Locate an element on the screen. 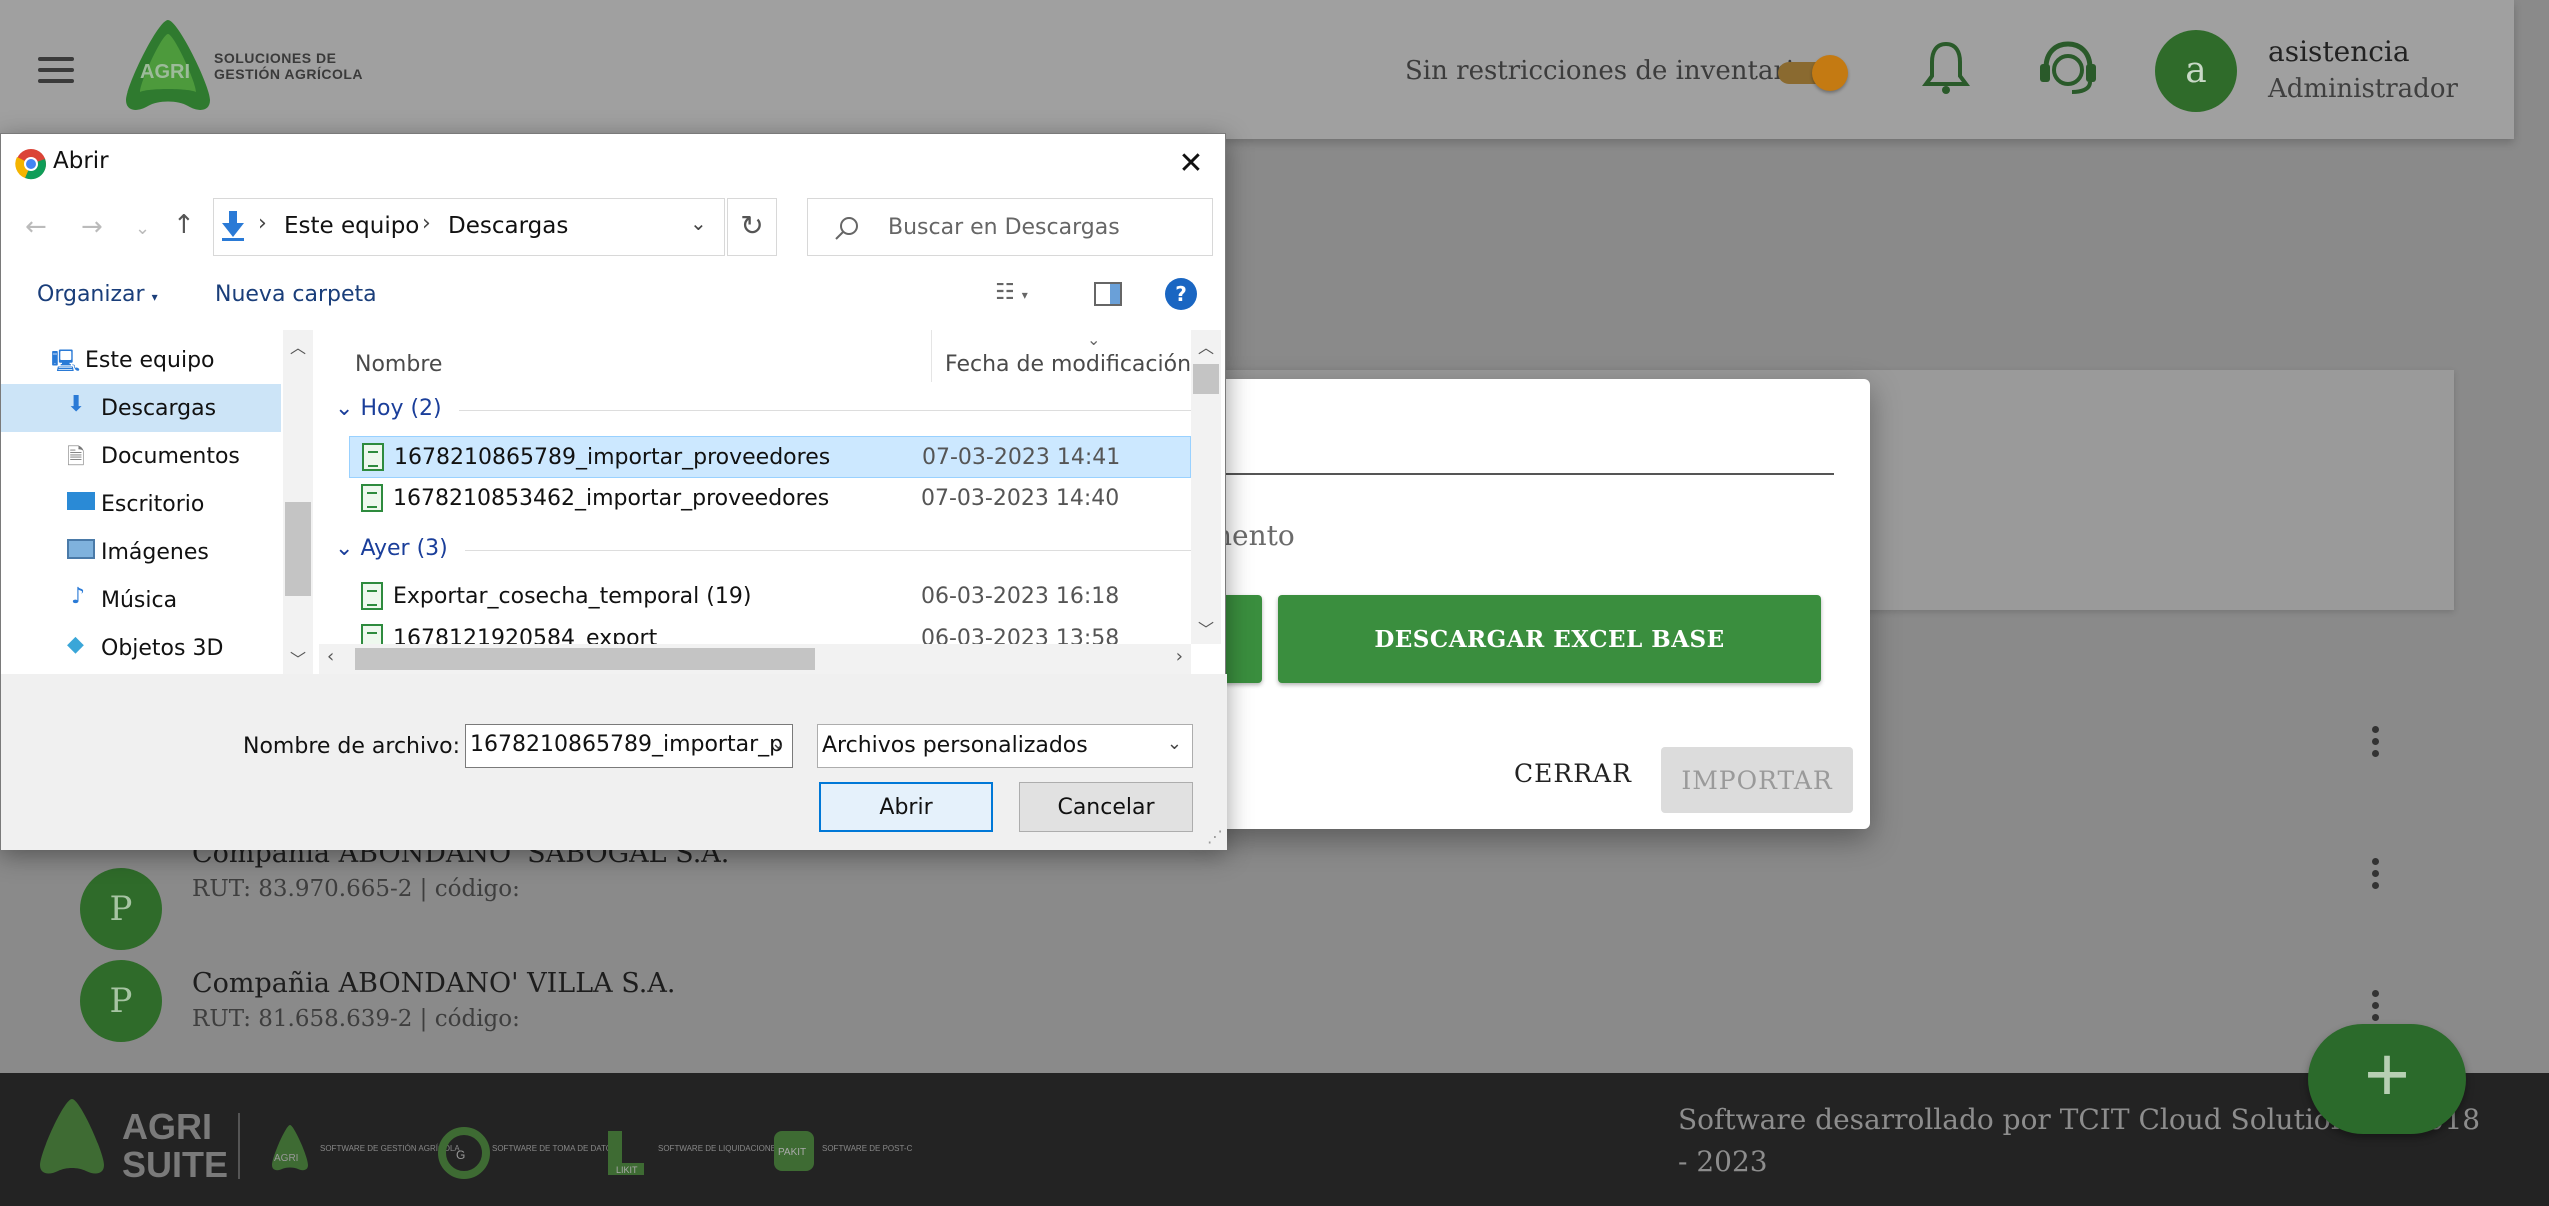 This screenshot has width=2549, height=1206. svg-text: SOFTWARE DE TOMA DE DATOS is located at coordinates (554, 1148).